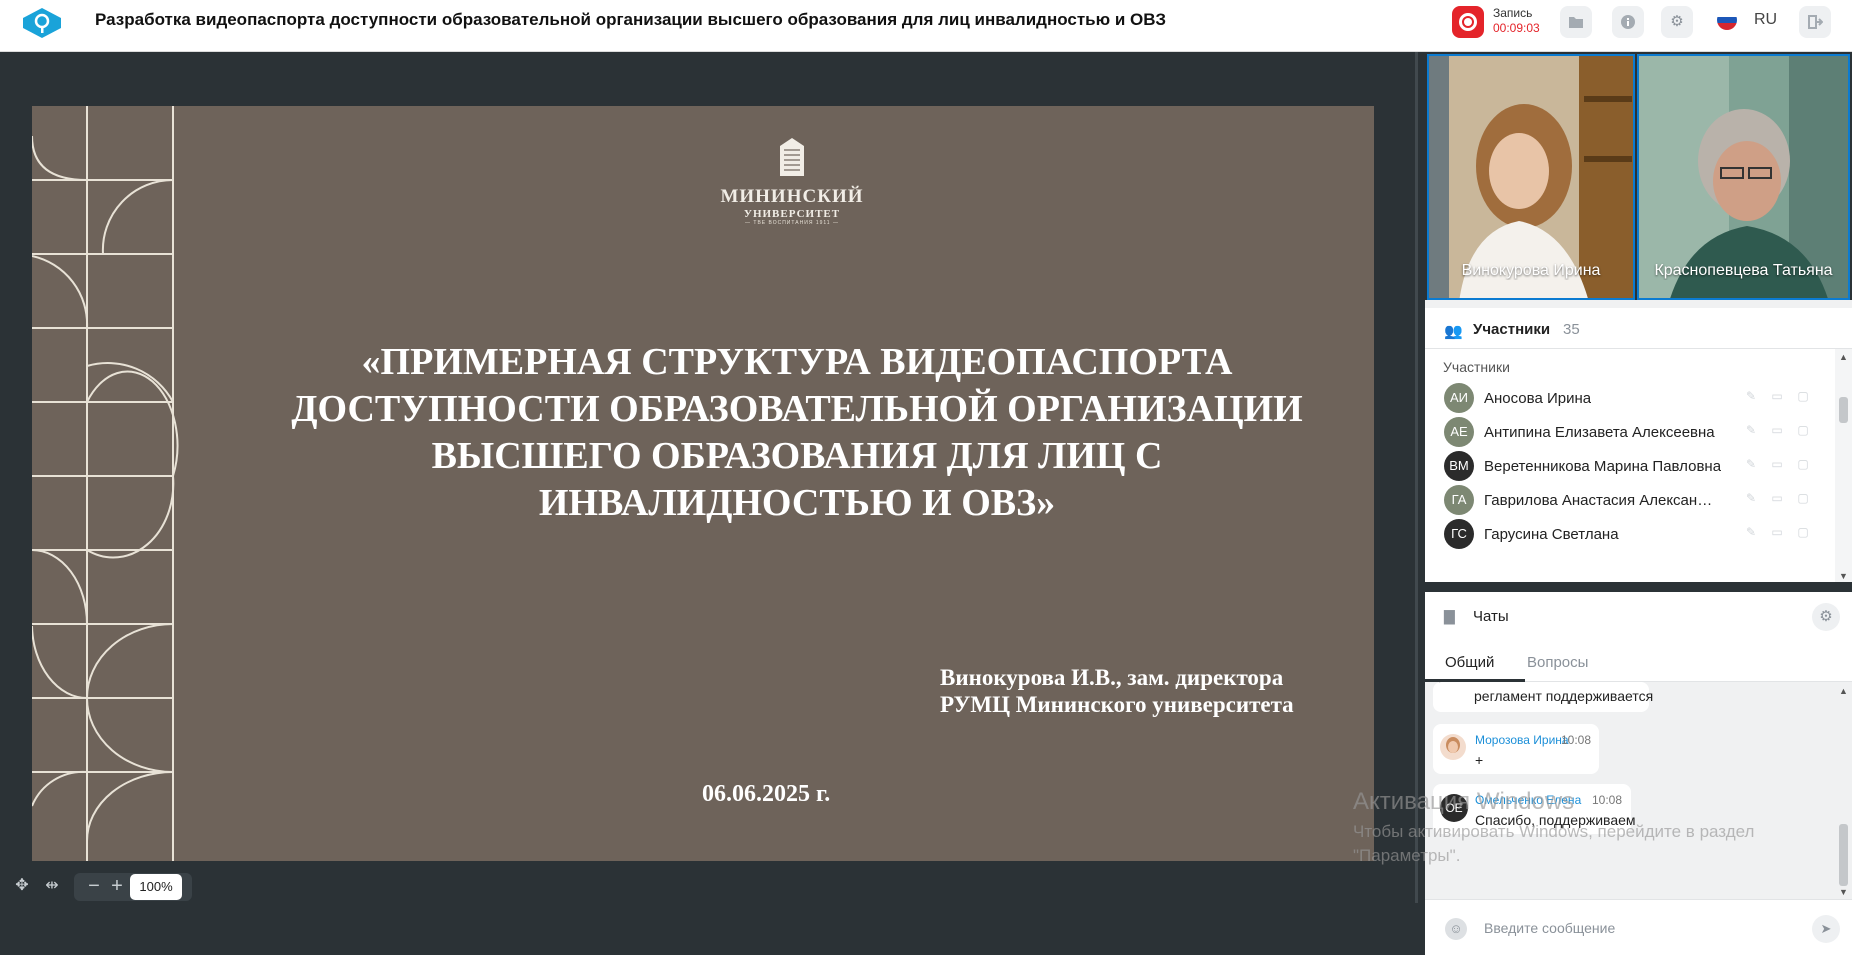  I want to click on university-building-icon, so click(792, 157).